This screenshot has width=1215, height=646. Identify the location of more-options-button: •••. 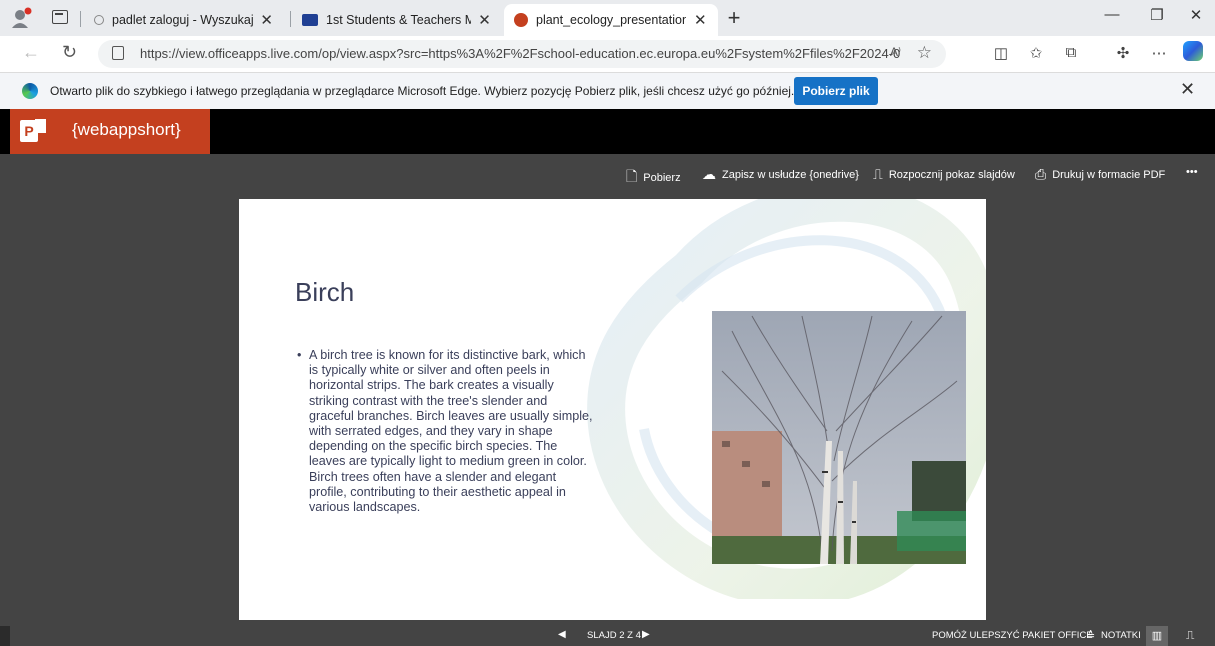
(1192, 172).